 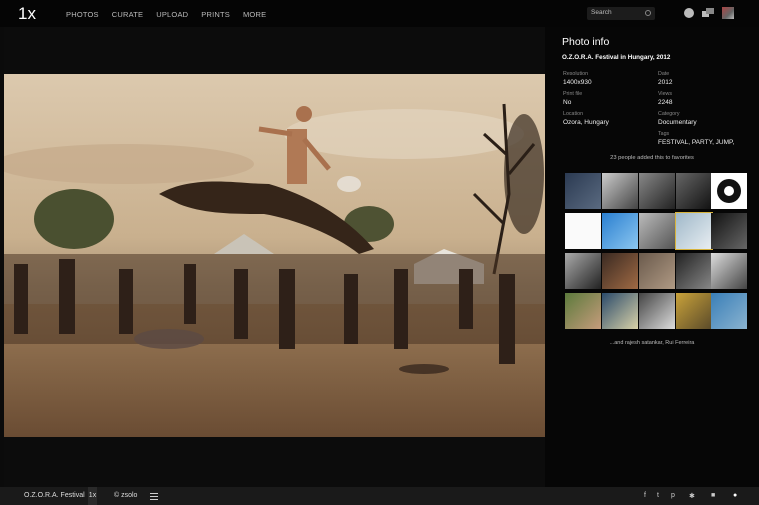 What do you see at coordinates (573, 114) in the screenshot?
I see `location-label: Location` at bounding box center [573, 114].